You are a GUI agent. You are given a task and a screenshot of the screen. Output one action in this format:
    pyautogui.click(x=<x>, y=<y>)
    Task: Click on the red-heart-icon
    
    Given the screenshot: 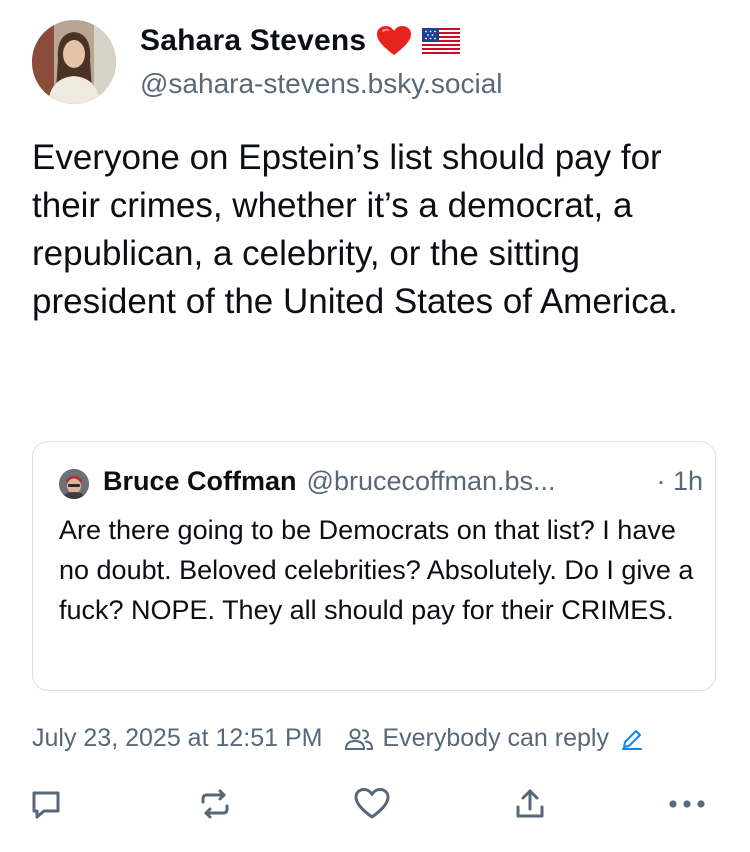 What is the action you would take?
    pyautogui.click(x=394, y=41)
    